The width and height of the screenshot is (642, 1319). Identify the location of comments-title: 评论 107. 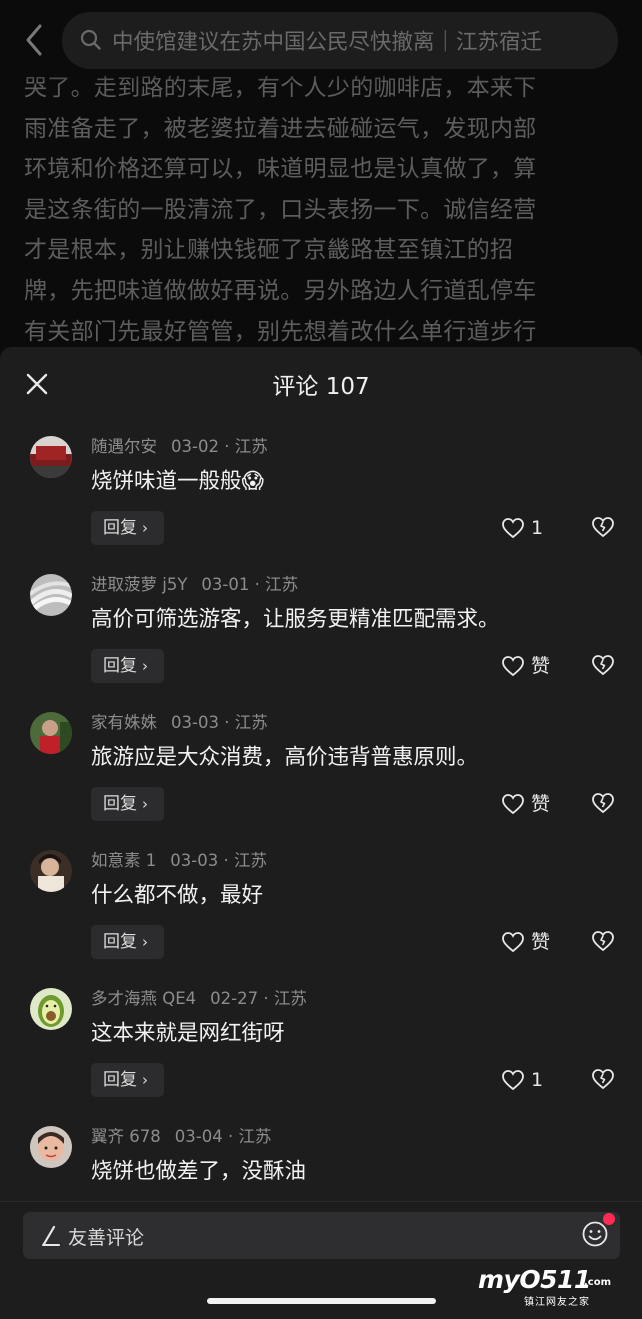
(321, 387).